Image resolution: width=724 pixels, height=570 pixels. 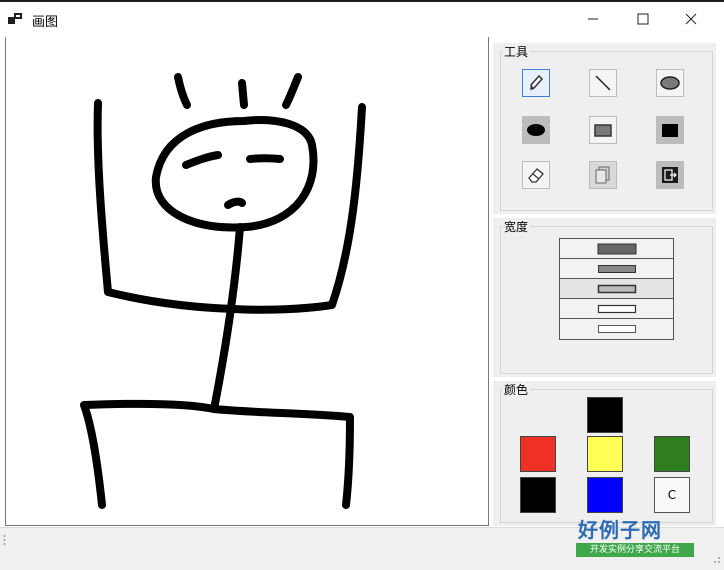 I want to click on window-title: 画图, so click(x=45, y=22).